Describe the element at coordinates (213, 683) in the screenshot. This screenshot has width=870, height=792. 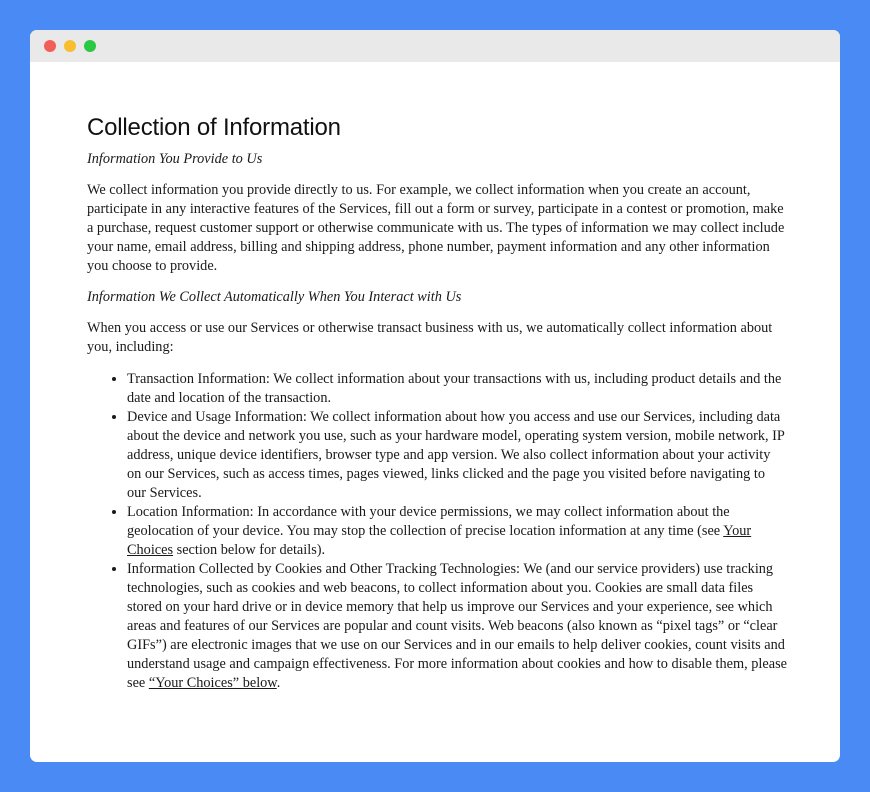
I see `your-choices-below-link: “Your Choices” below` at that location.